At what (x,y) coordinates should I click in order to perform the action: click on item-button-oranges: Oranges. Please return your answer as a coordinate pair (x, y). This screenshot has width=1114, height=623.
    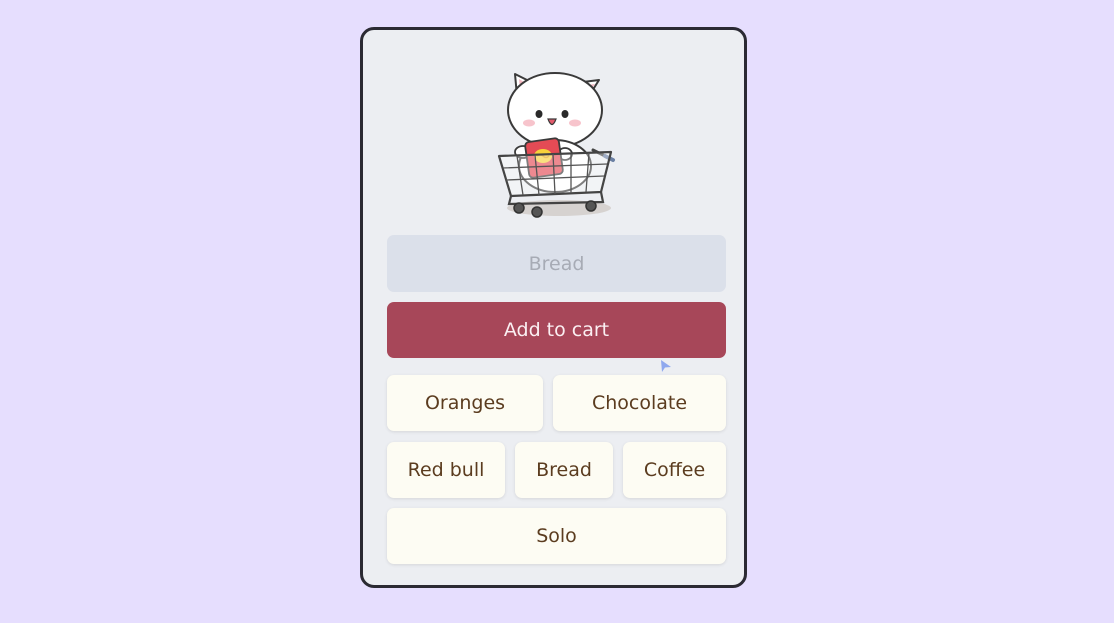
    Looking at the image, I should click on (465, 403).